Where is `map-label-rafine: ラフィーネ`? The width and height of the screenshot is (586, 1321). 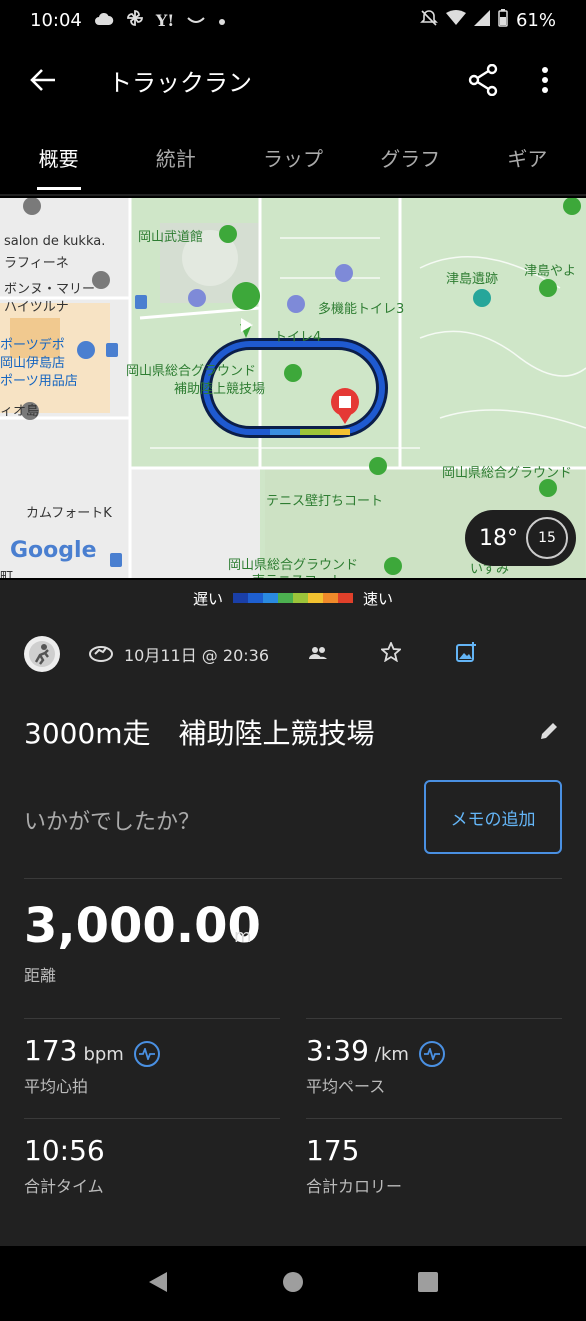 map-label-rafine: ラフィーネ is located at coordinates (36, 263).